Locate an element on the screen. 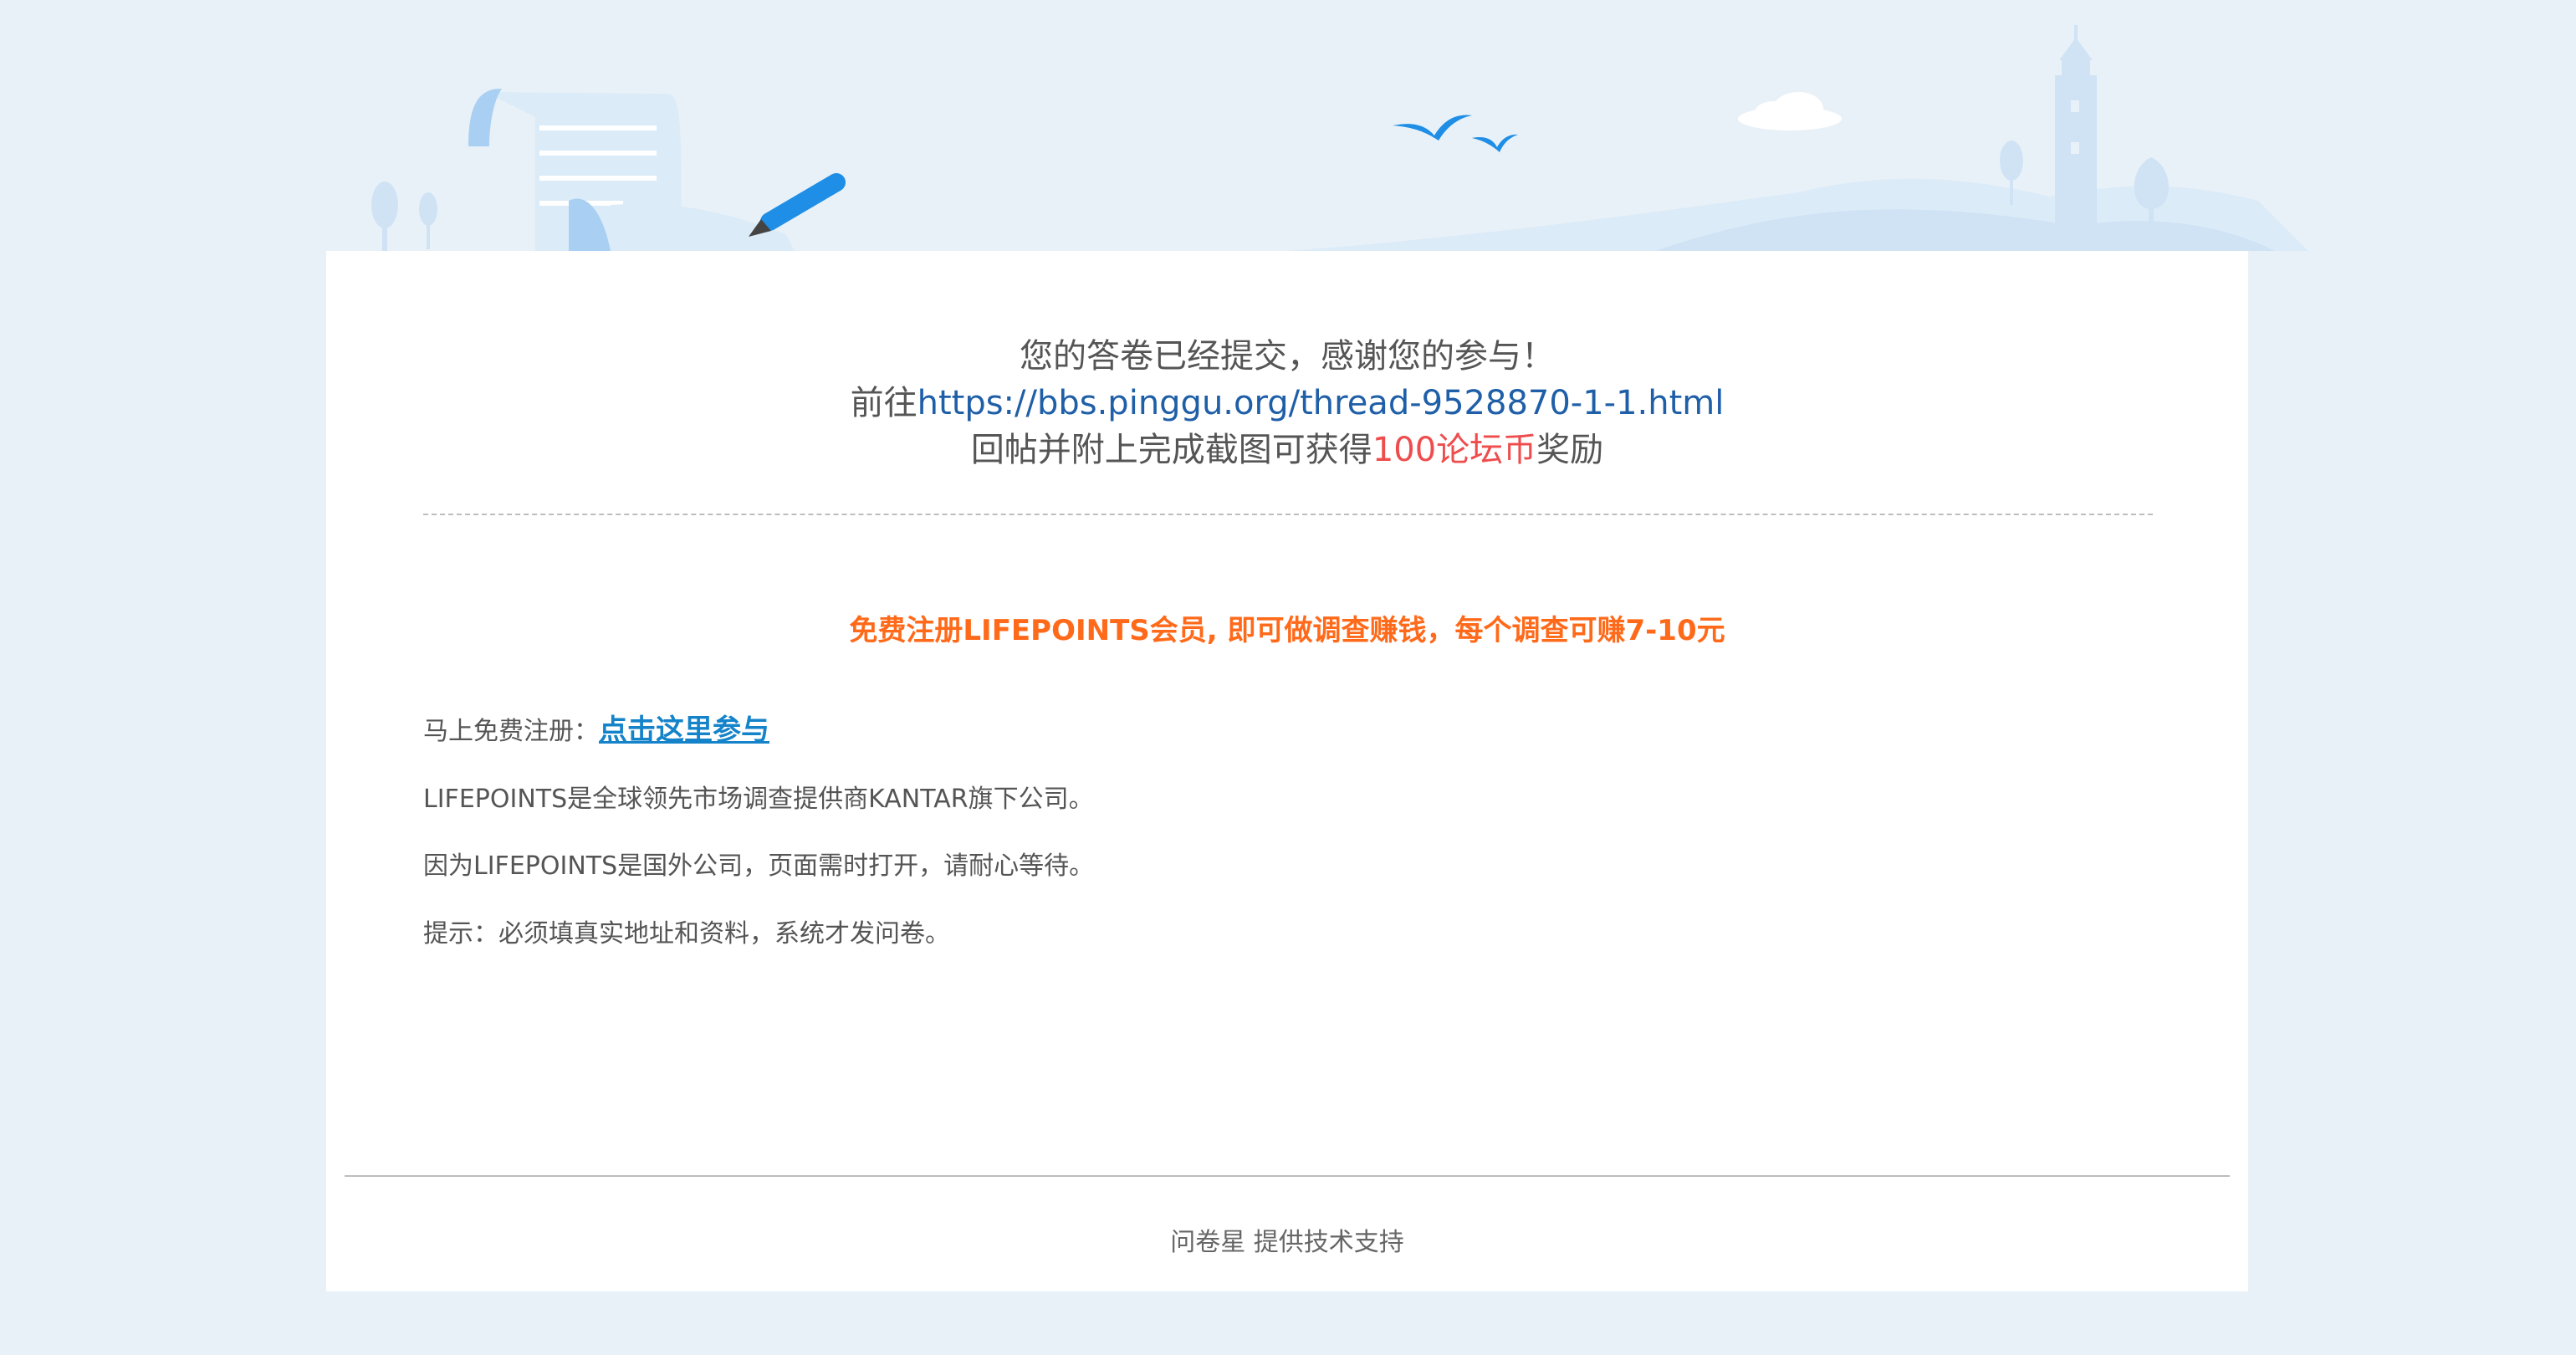  company-info: LIFEPOINTS是全球领先市场调查提供商KANTAR旗下公司。 is located at coordinates (758, 799).